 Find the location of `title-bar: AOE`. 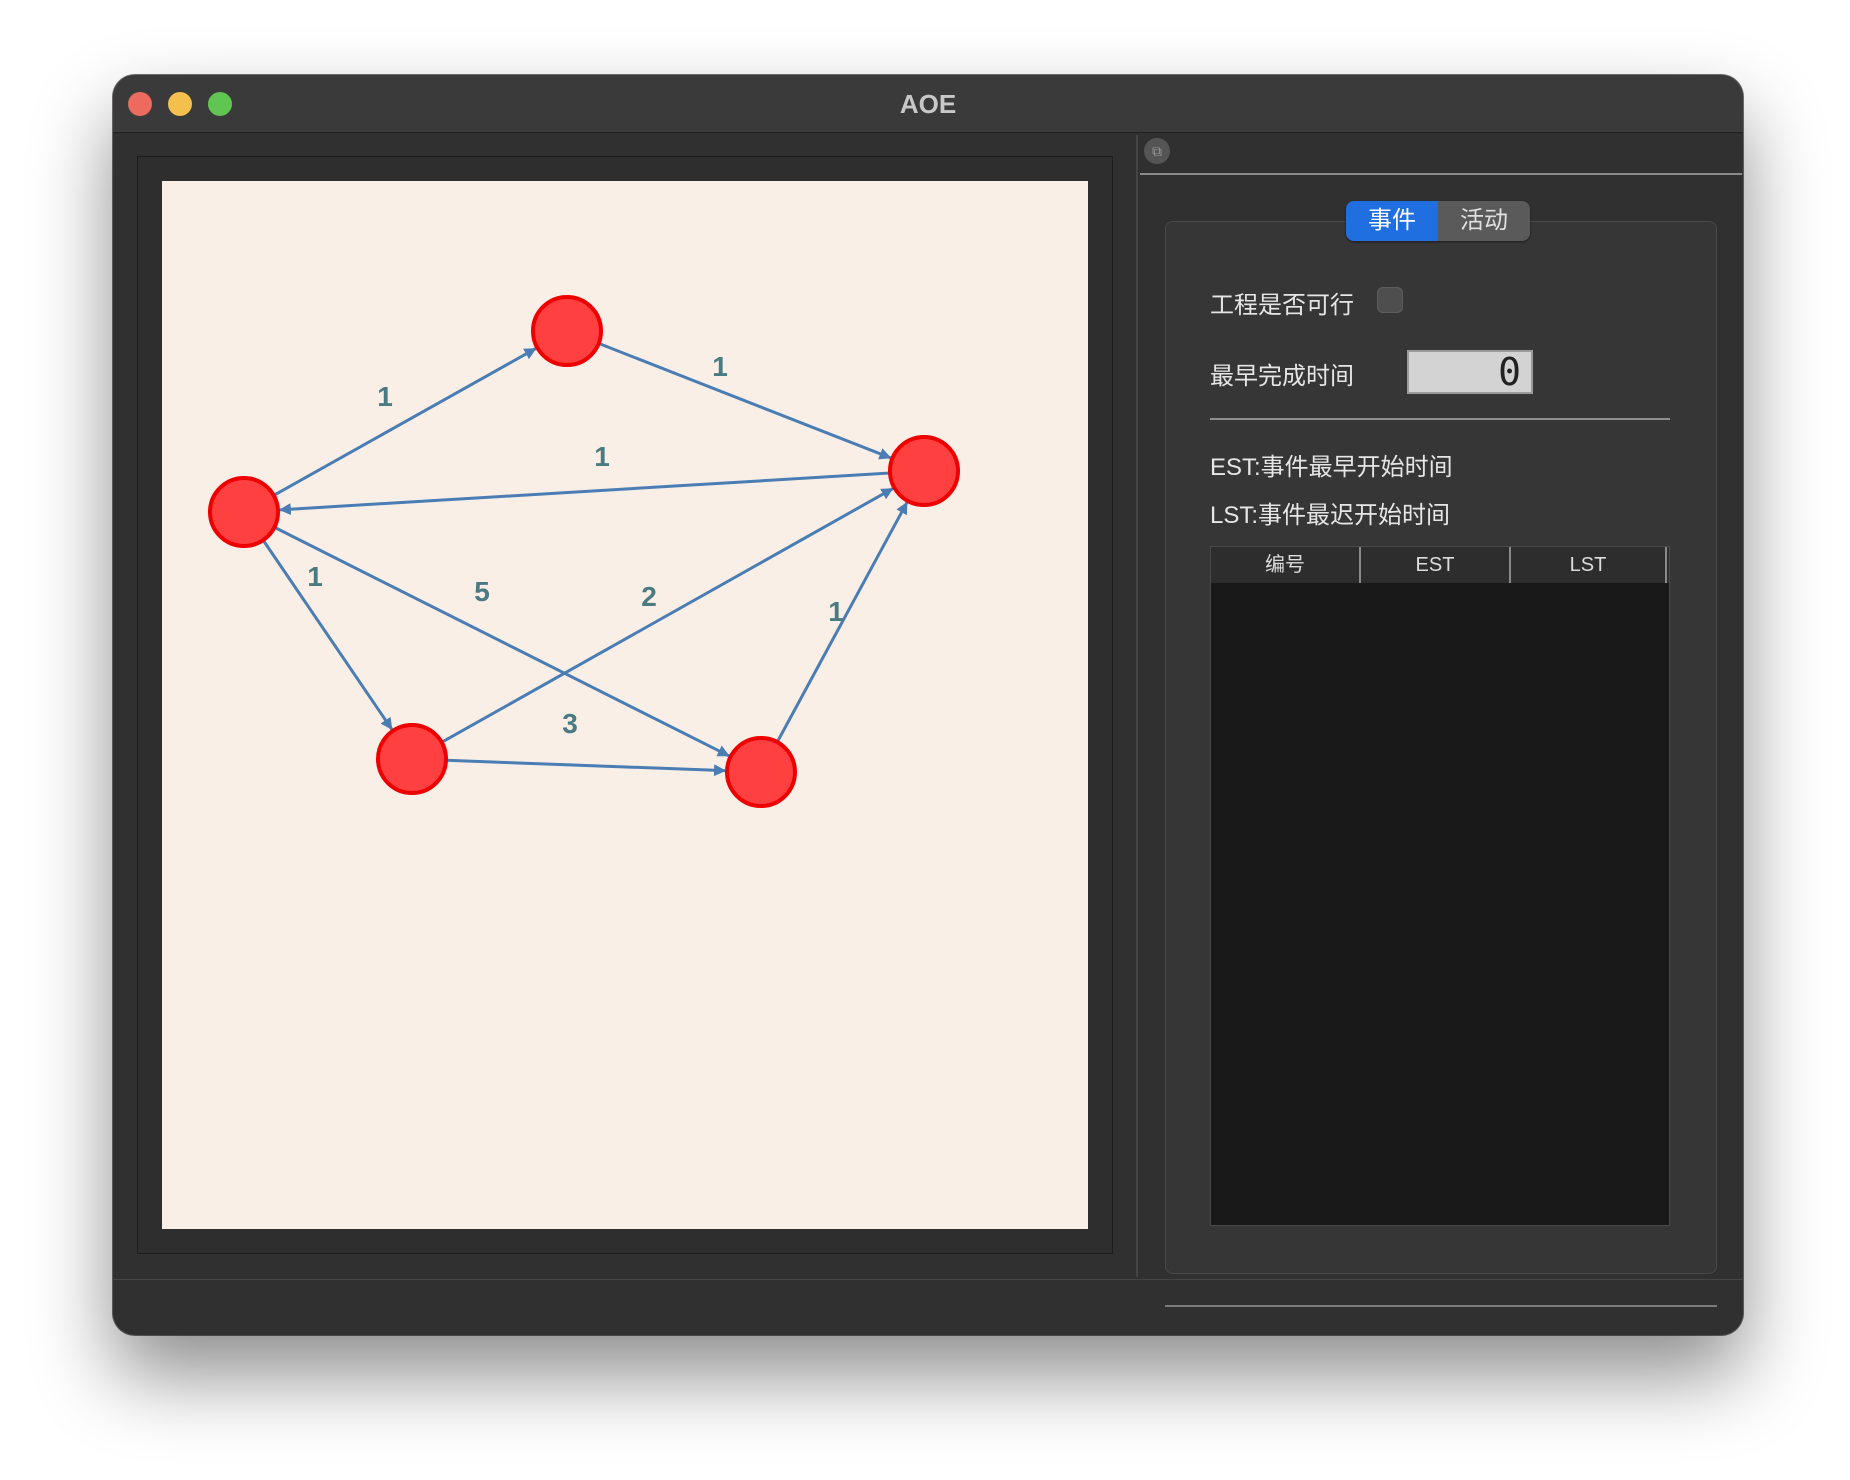

title-bar: AOE is located at coordinates (928, 104).